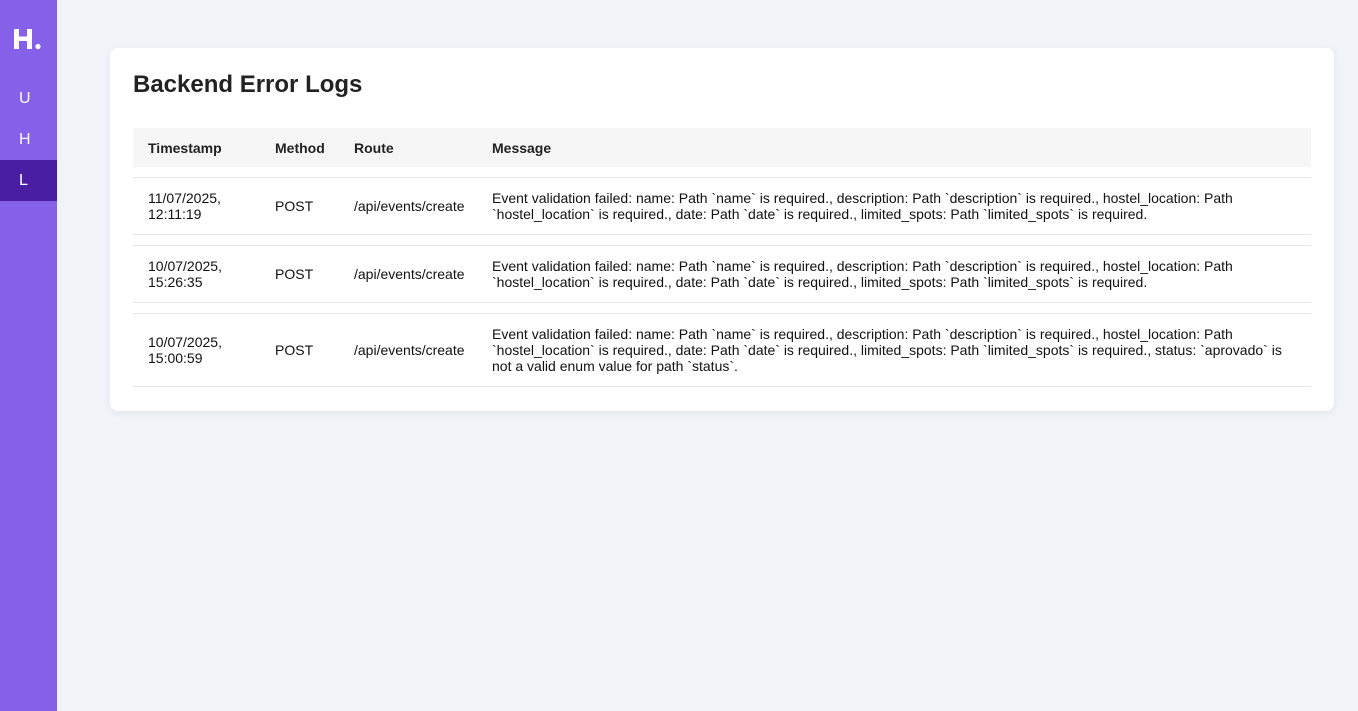  Describe the element at coordinates (196, 147) in the screenshot. I see `column-header-timestamp: Timestamp` at that location.